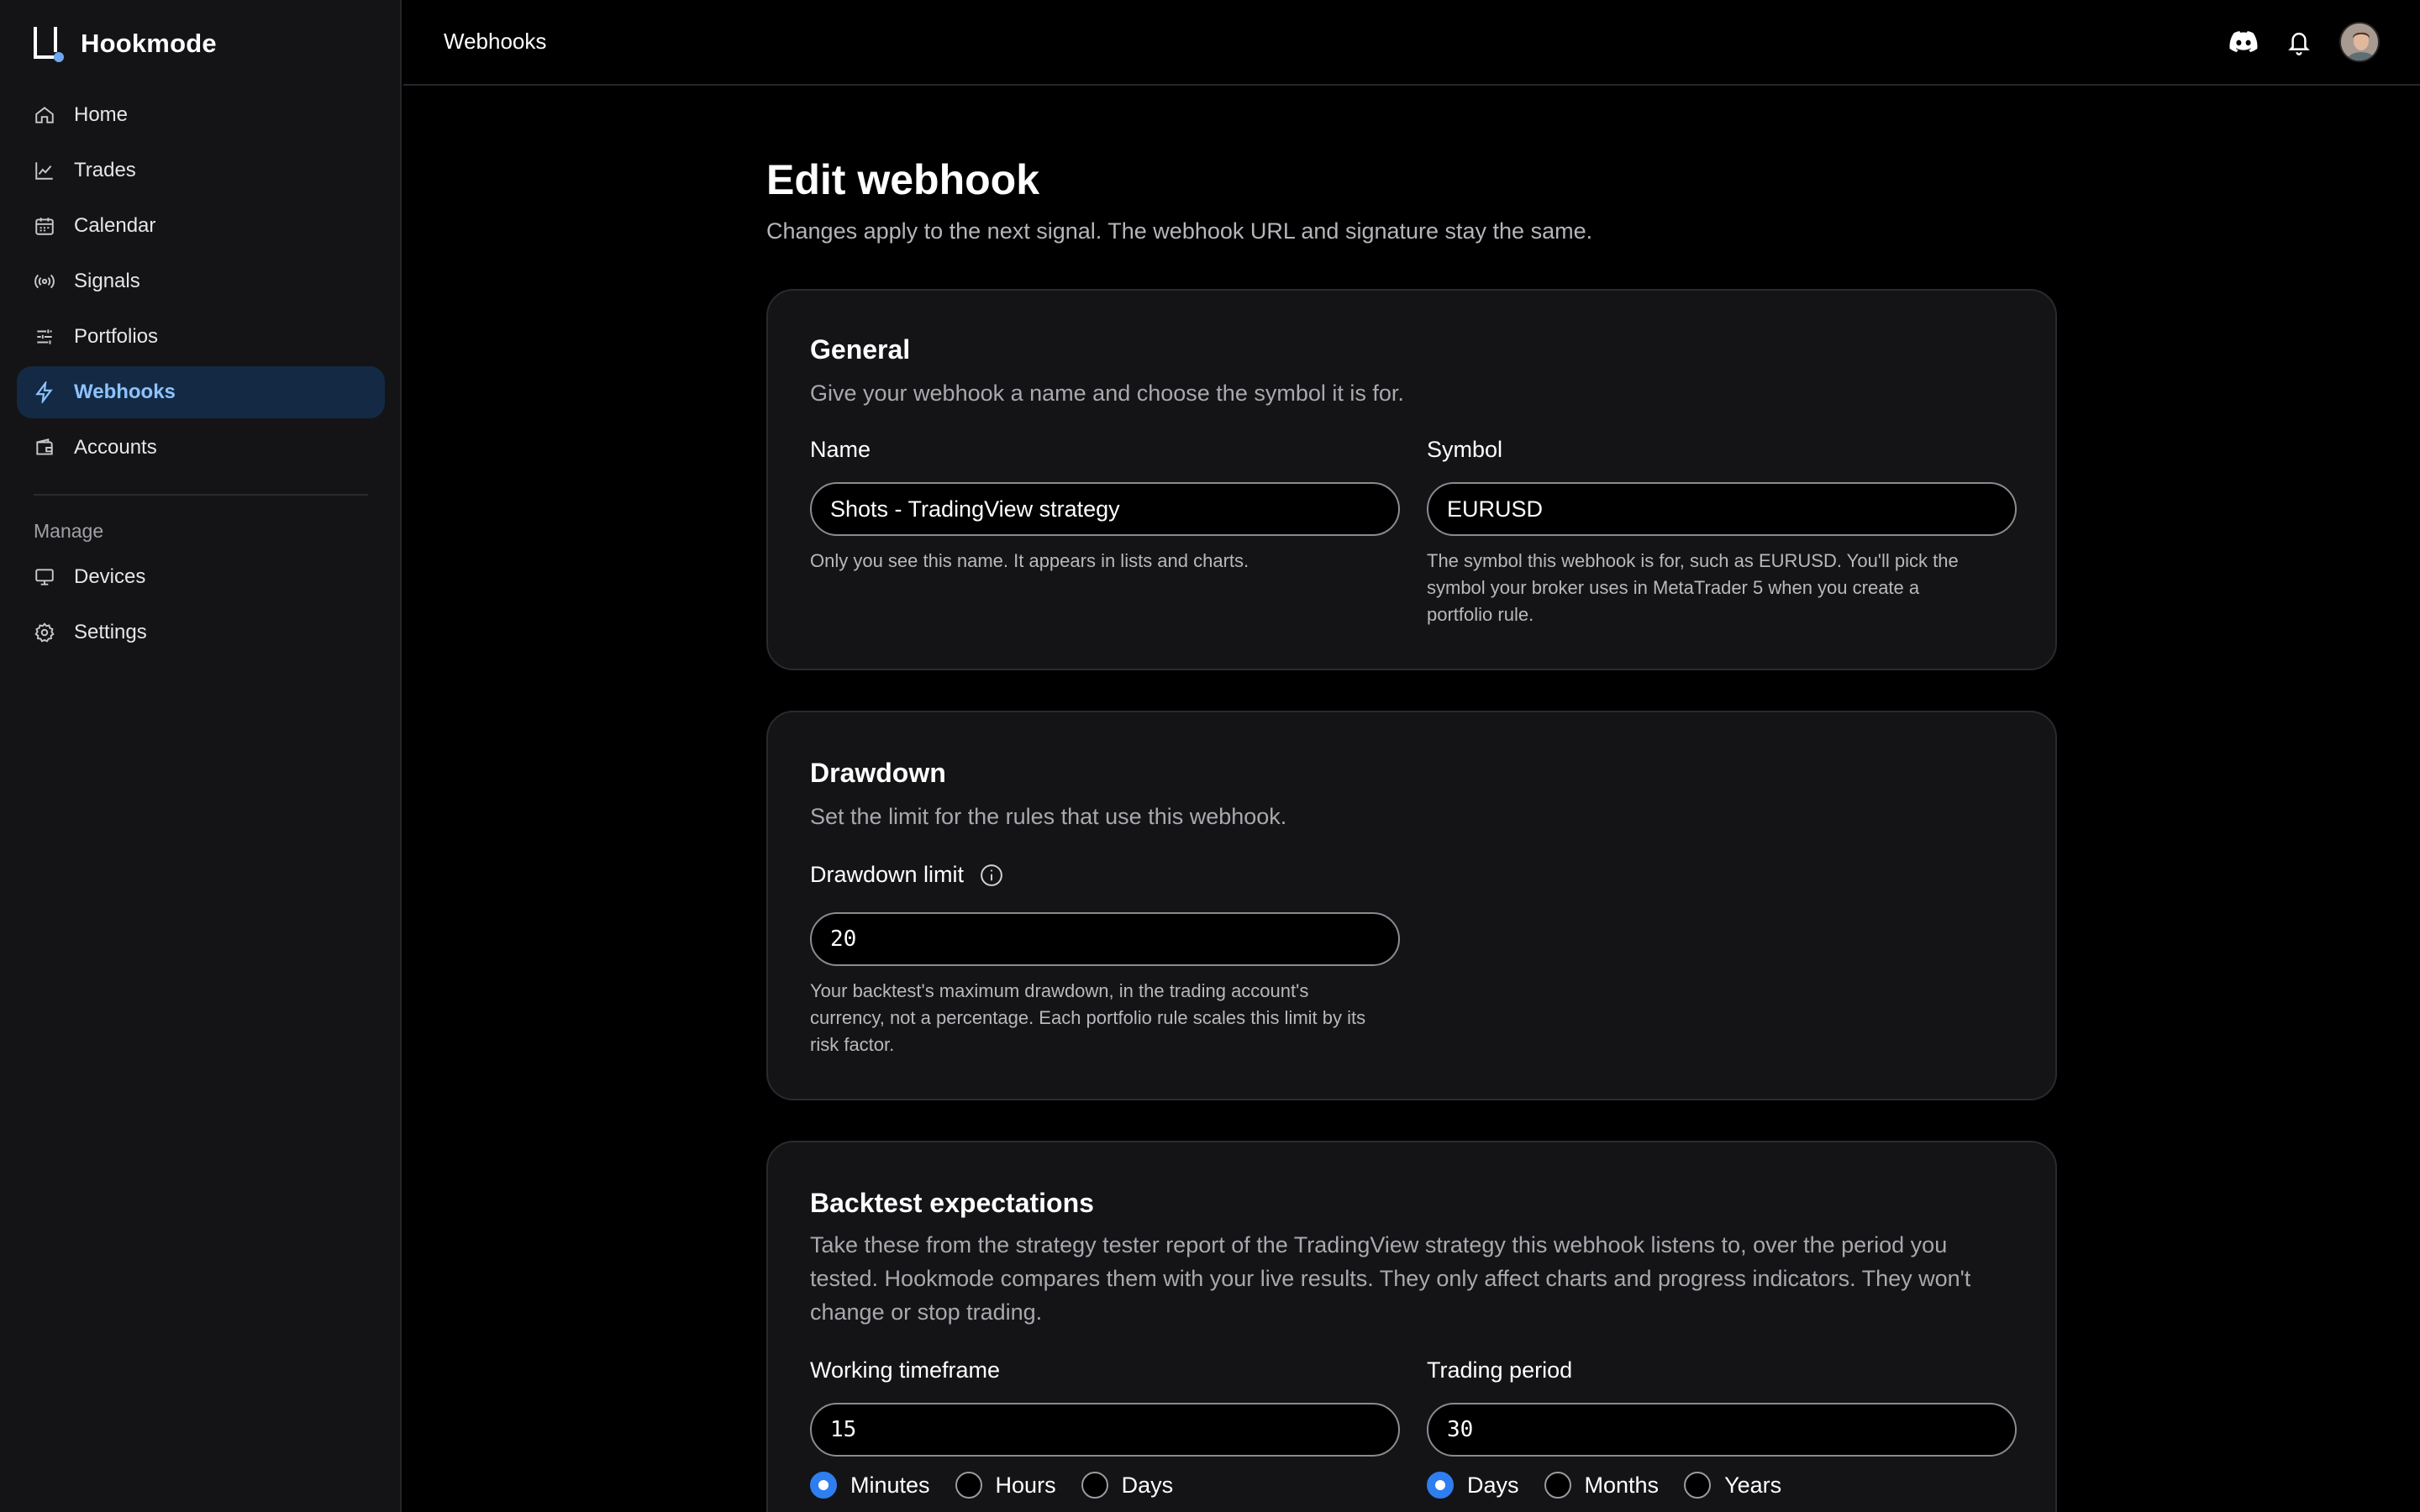  What do you see at coordinates (116, 336) in the screenshot?
I see `sidebar-item-label: Portfolios` at bounding box center [116, 336].